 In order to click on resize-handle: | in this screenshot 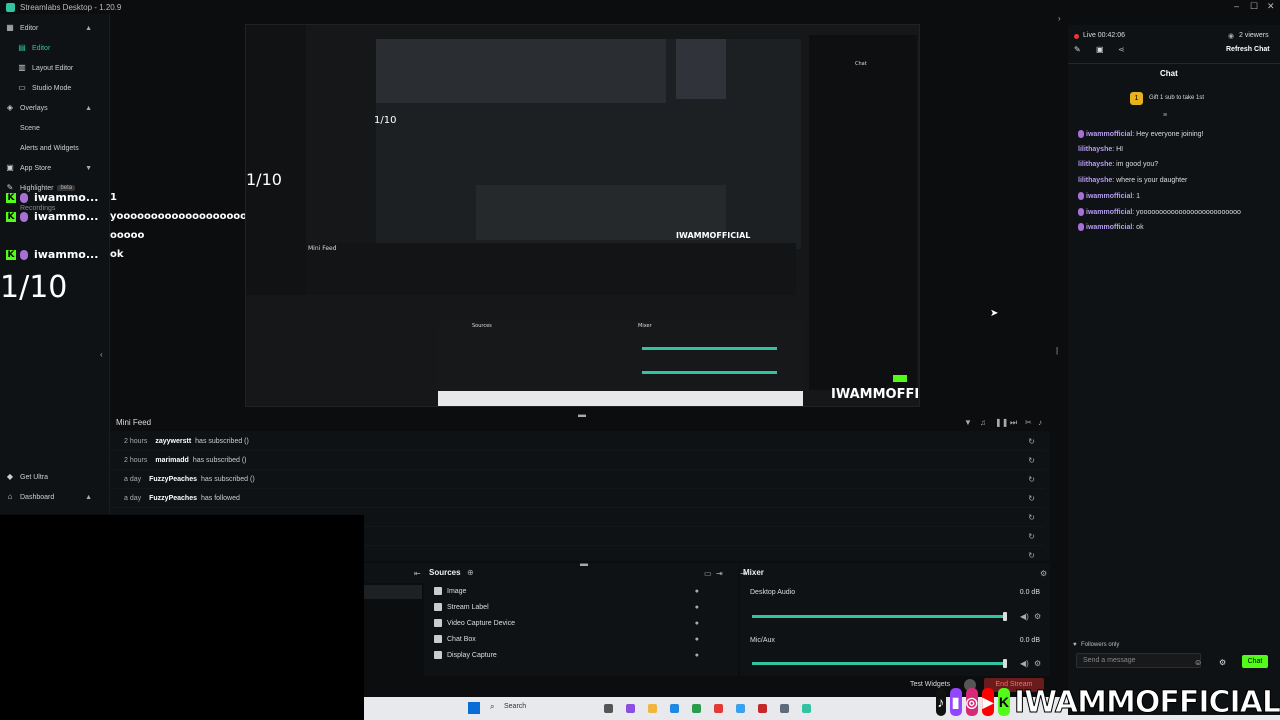, I will do `click(1057, 350)`.